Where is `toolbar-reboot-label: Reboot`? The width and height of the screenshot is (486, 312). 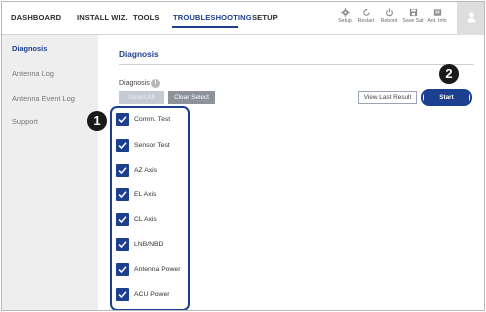 toolbar-reboot-label: Reboot is located at coordinates (389, 21).